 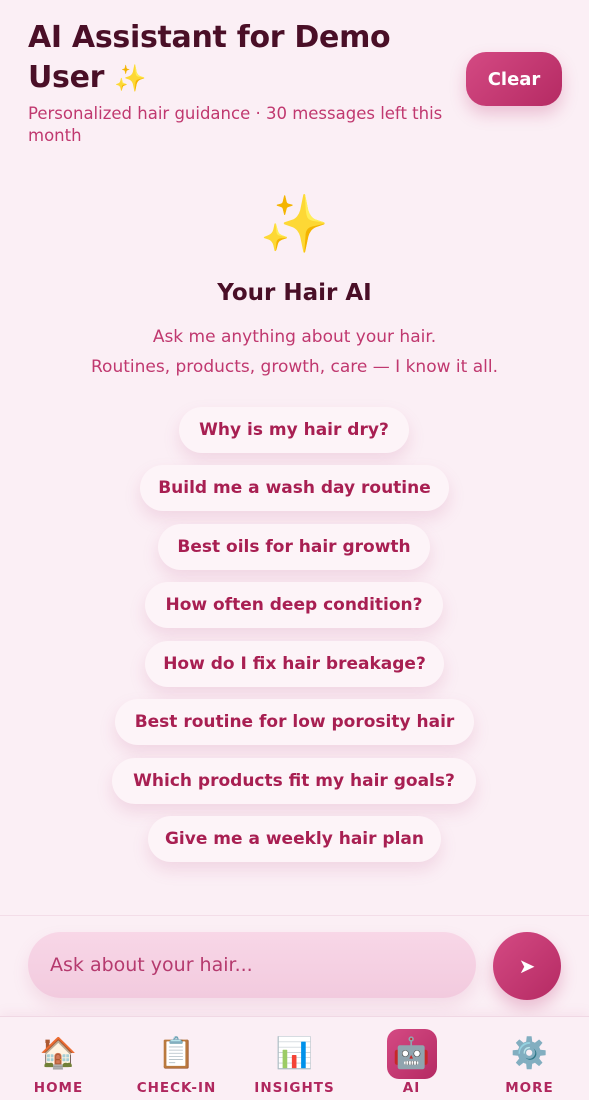 I want to click on page-title: AI Assistant for Demo User ✨, so click(x=243, y=58).